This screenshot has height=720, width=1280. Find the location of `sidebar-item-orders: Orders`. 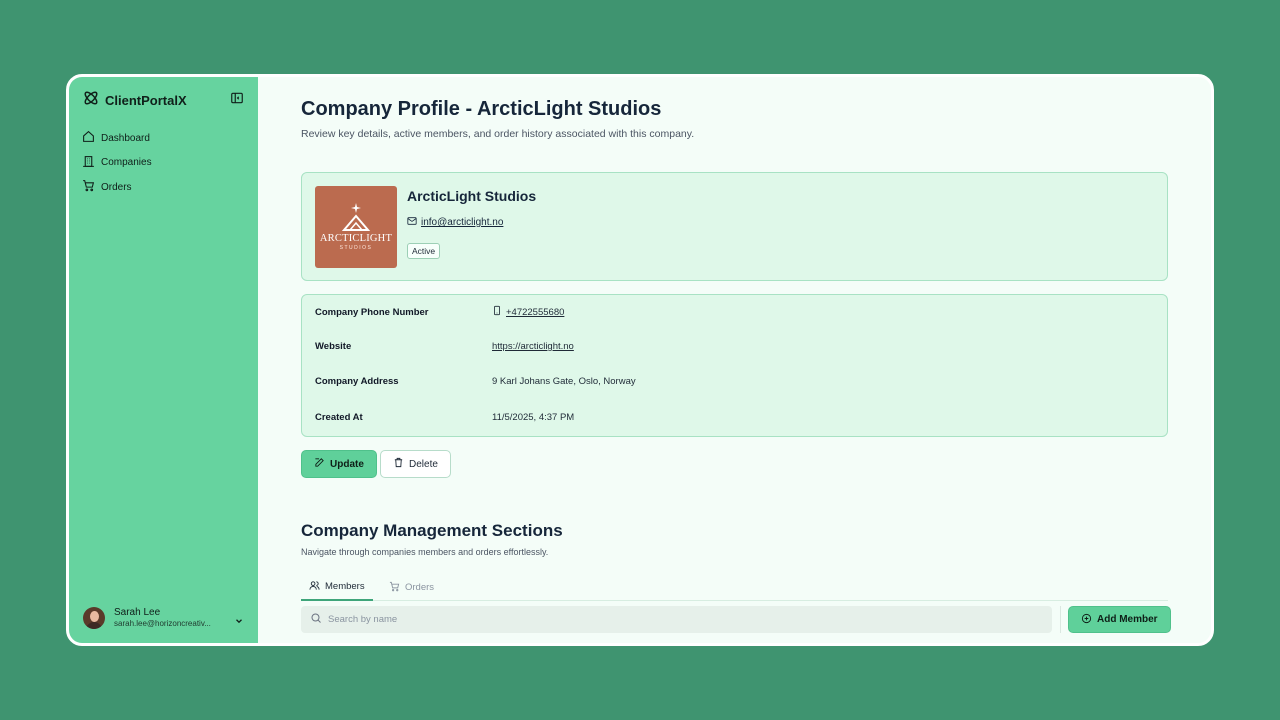

sidebar-item-orders: Orders is located at coordinates (117, 187).